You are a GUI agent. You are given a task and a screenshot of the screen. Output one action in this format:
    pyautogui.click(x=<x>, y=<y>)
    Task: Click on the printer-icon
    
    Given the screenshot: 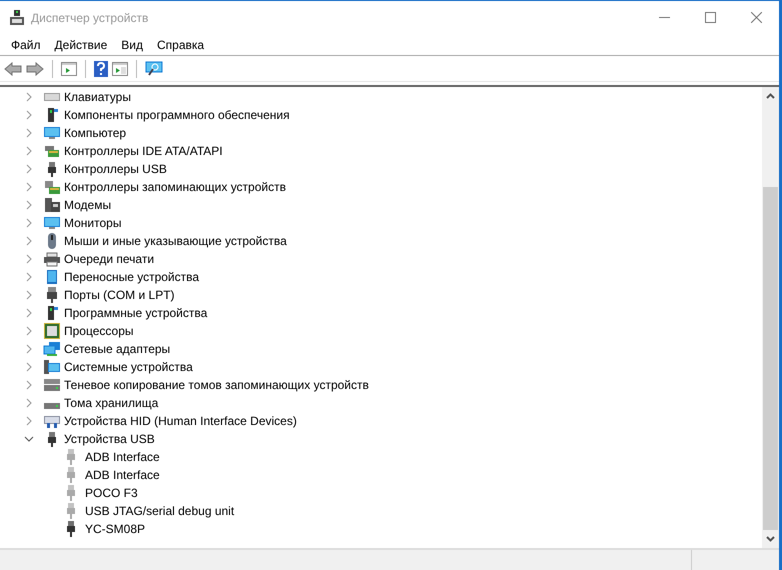 What is the action you would take?
    pyautogui.click(x=52, y=259)
    